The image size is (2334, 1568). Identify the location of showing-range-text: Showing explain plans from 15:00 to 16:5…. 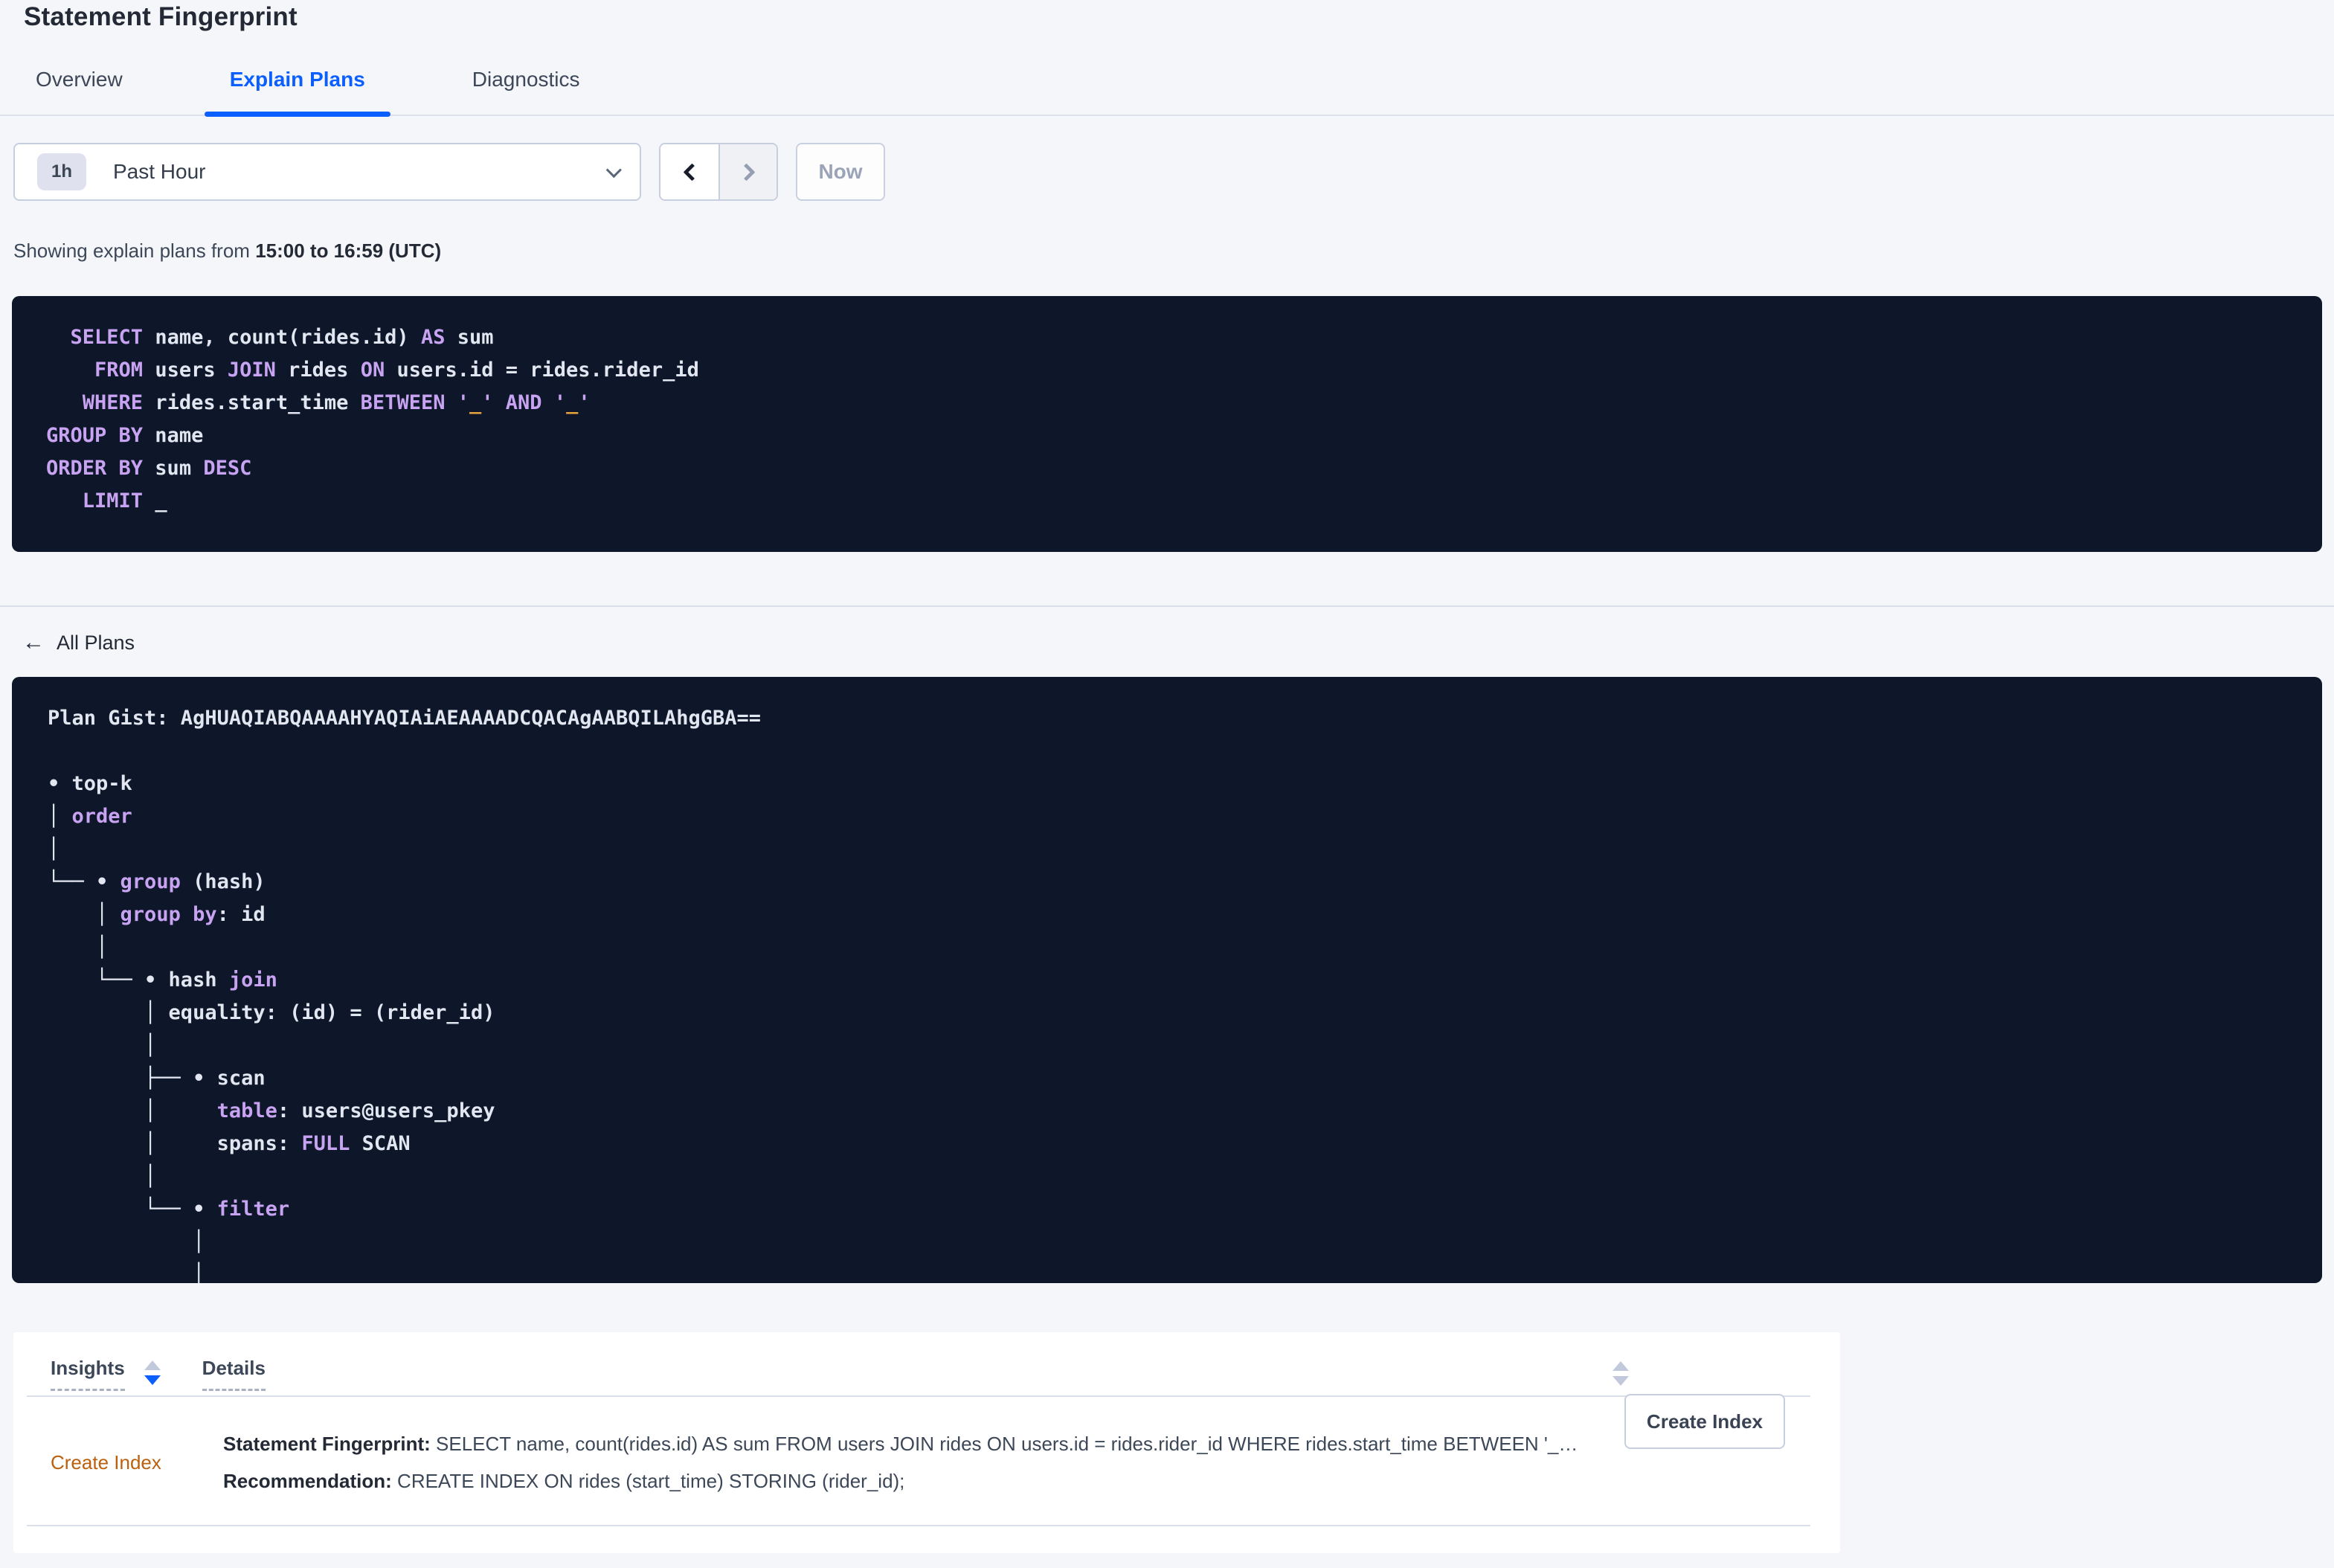
(1174, 250).